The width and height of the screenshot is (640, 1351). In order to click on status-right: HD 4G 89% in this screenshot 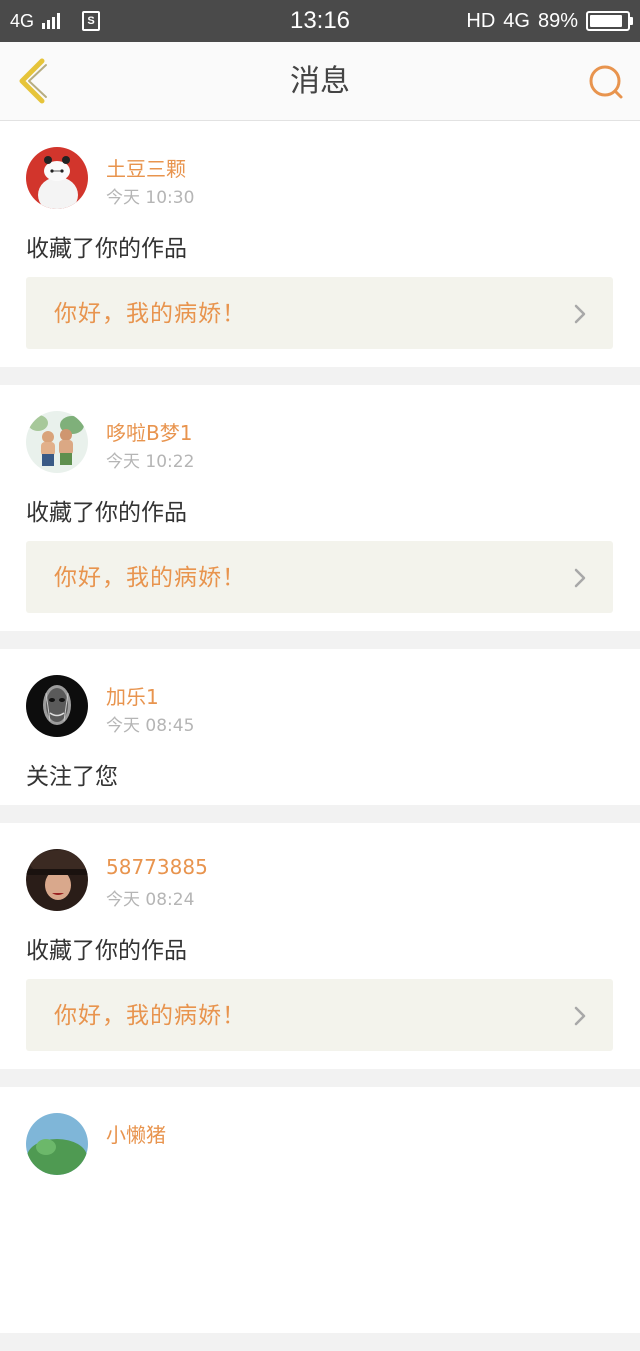, I will do `click(549, 21)`.